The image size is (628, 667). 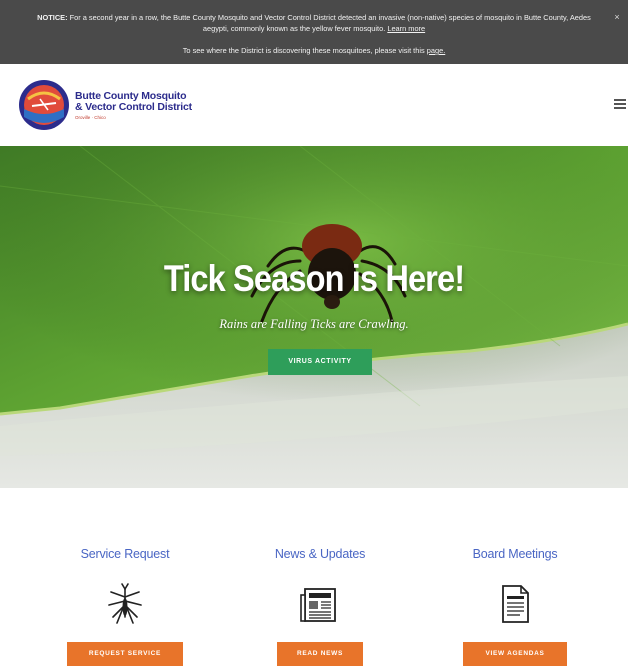 I want to click on feature-title: News & Updates, so click(x=320, y=554).